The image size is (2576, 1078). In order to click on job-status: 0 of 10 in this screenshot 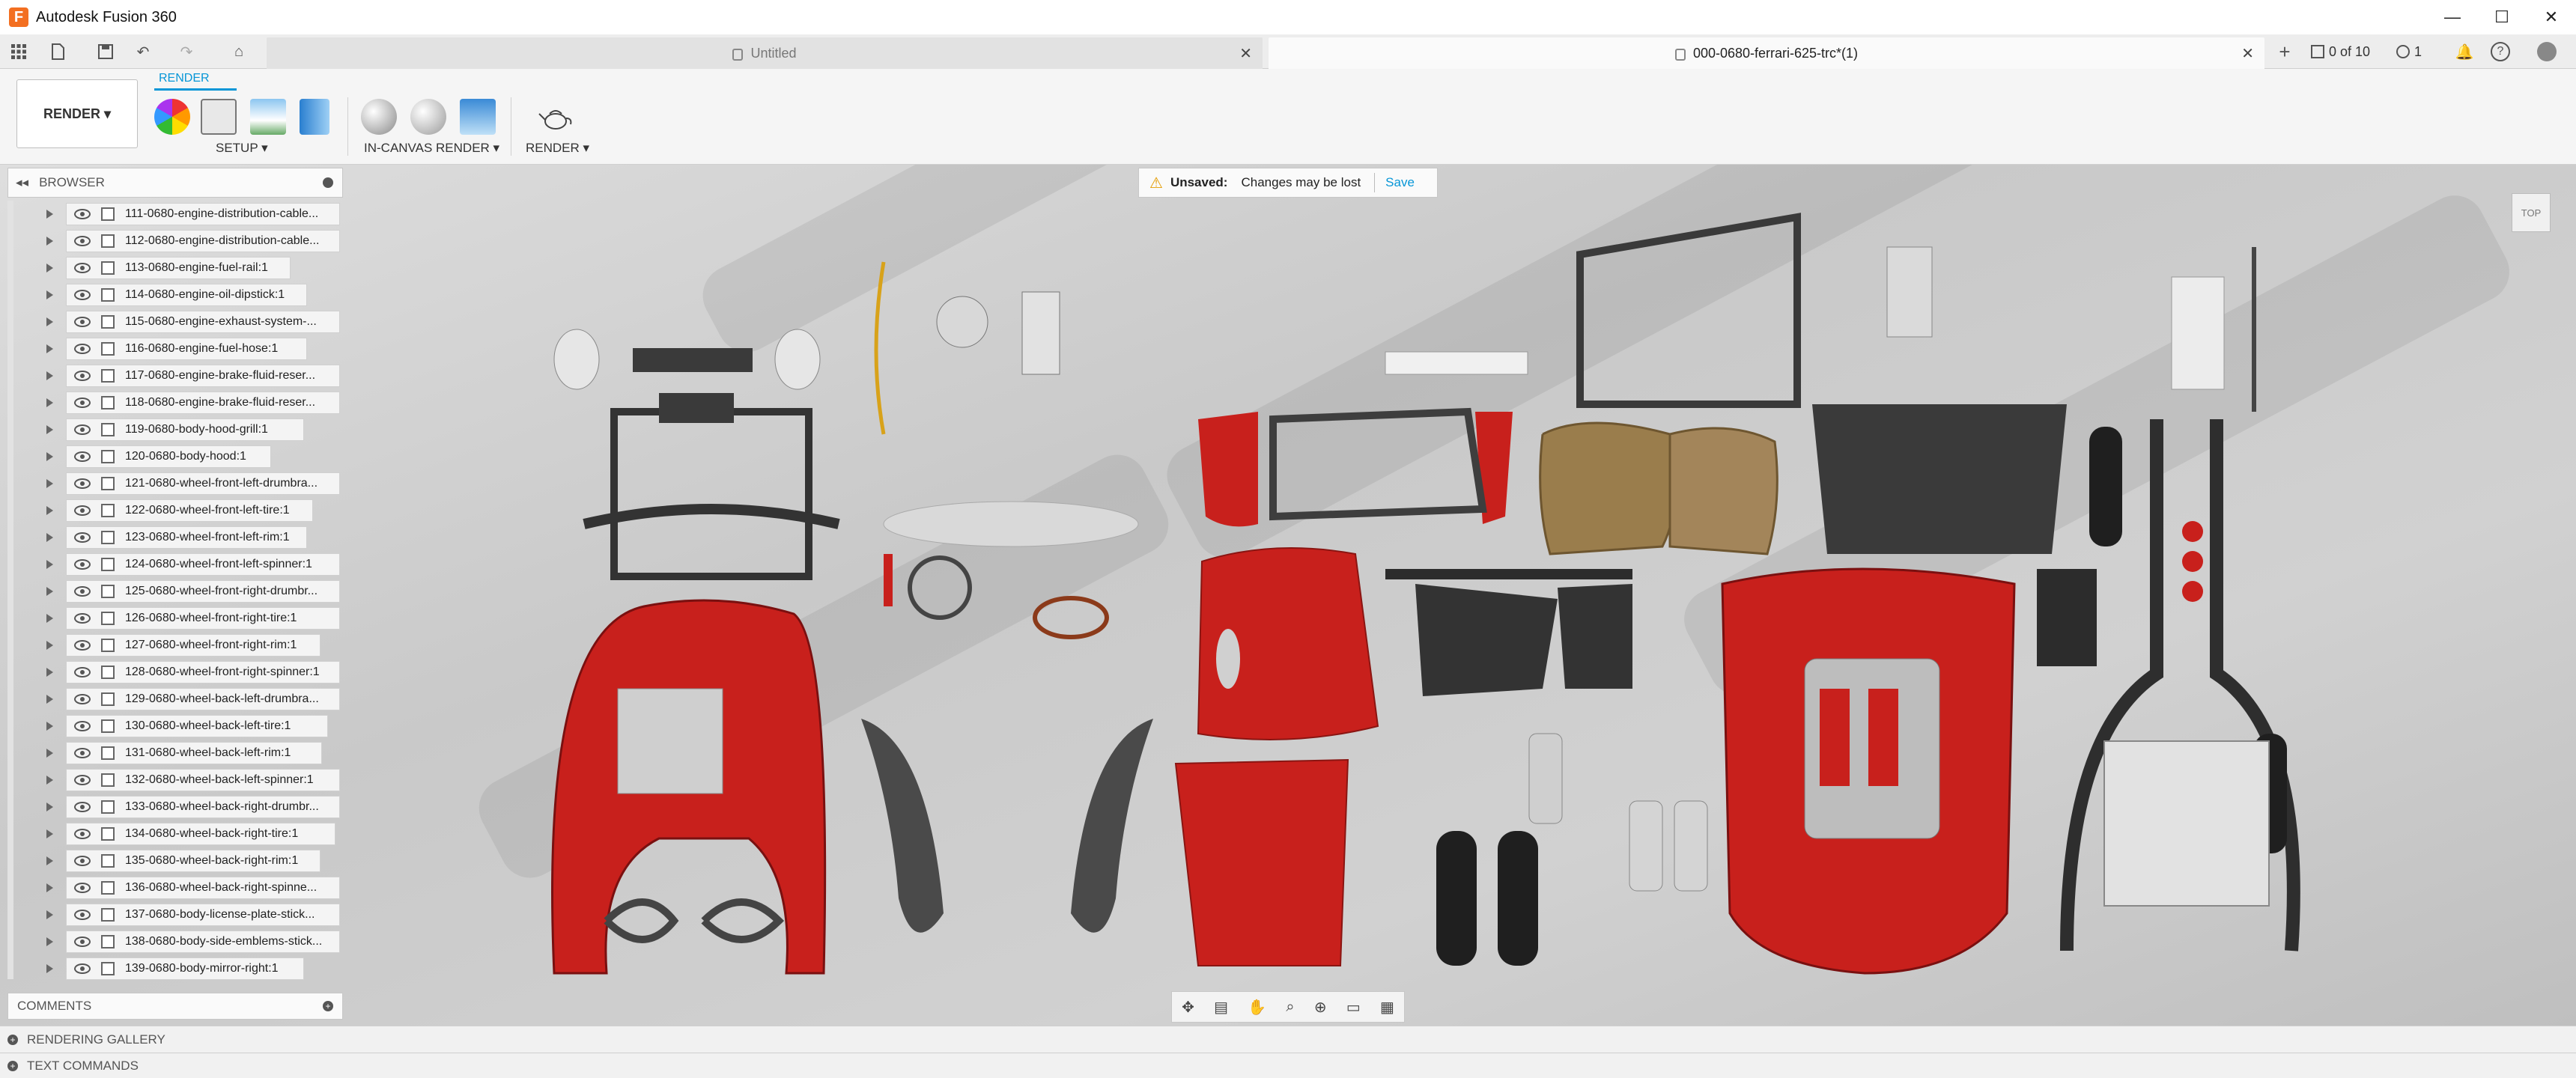, I will do `click(2340, 51)`.